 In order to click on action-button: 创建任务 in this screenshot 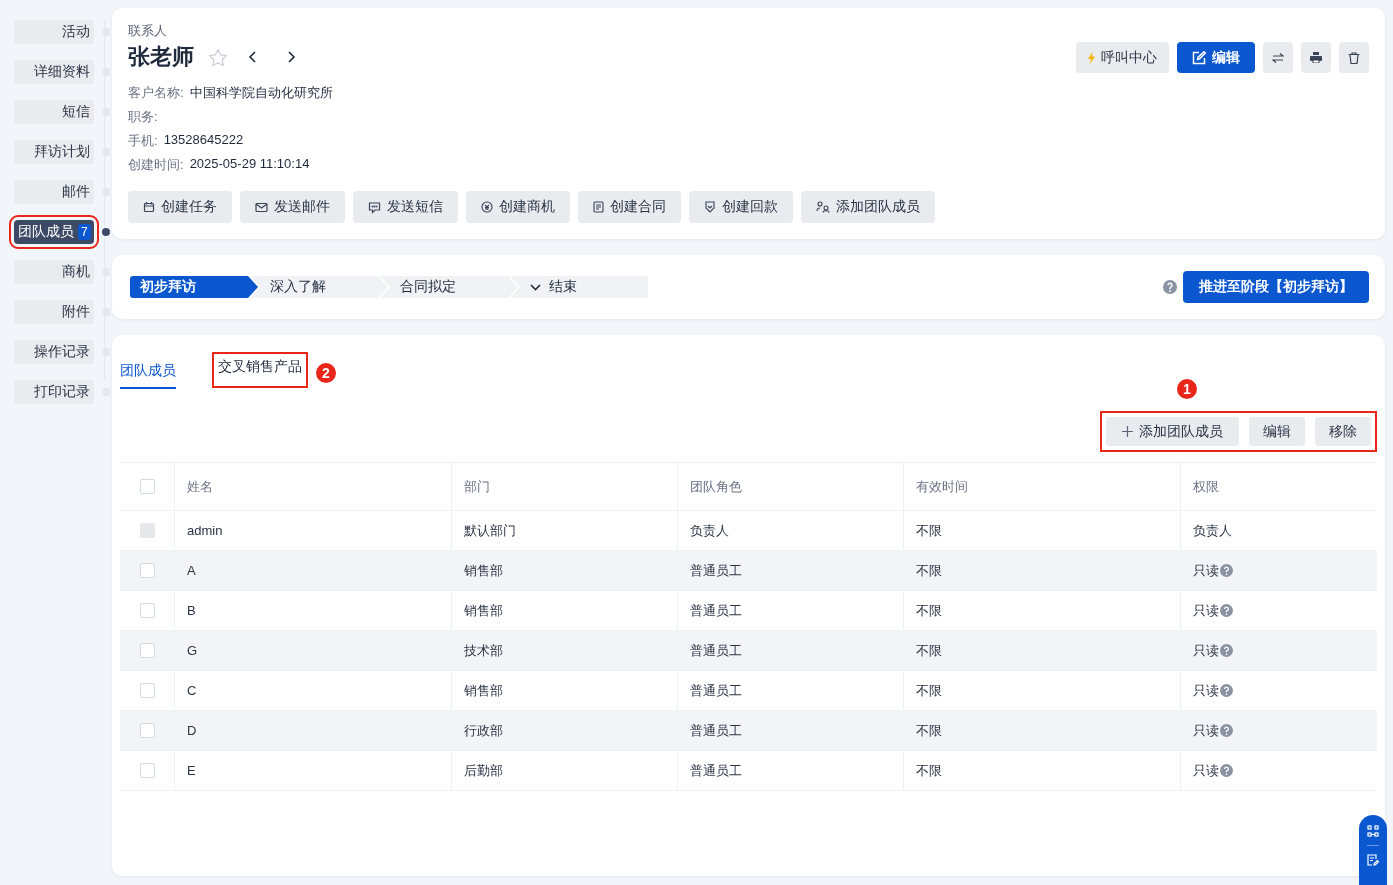, I will do `click(180, 207)`.